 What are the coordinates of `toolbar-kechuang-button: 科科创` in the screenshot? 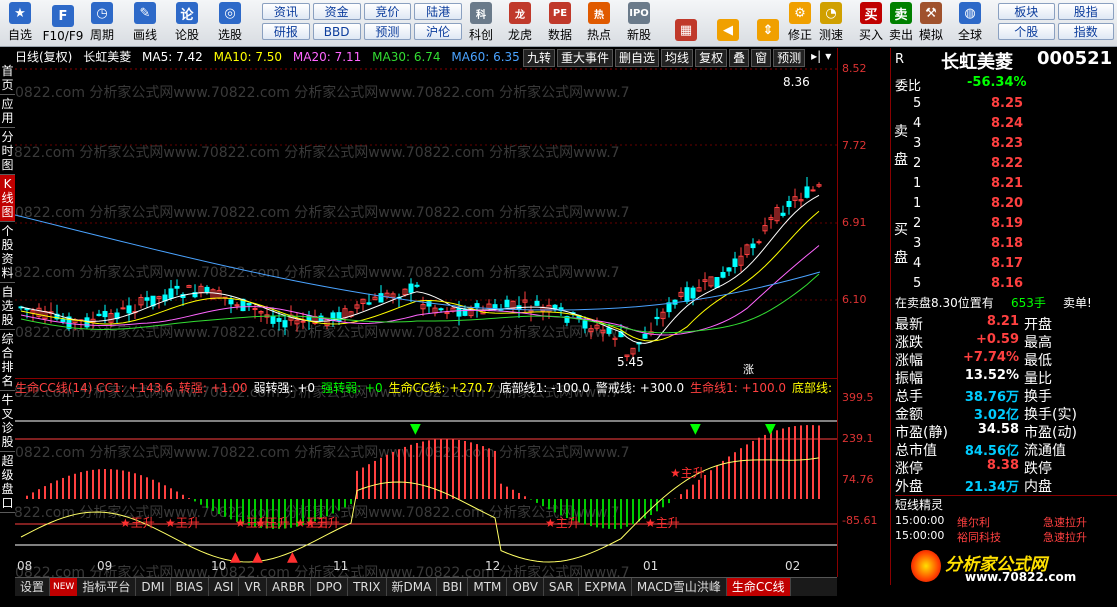 It's located at (481, 23).